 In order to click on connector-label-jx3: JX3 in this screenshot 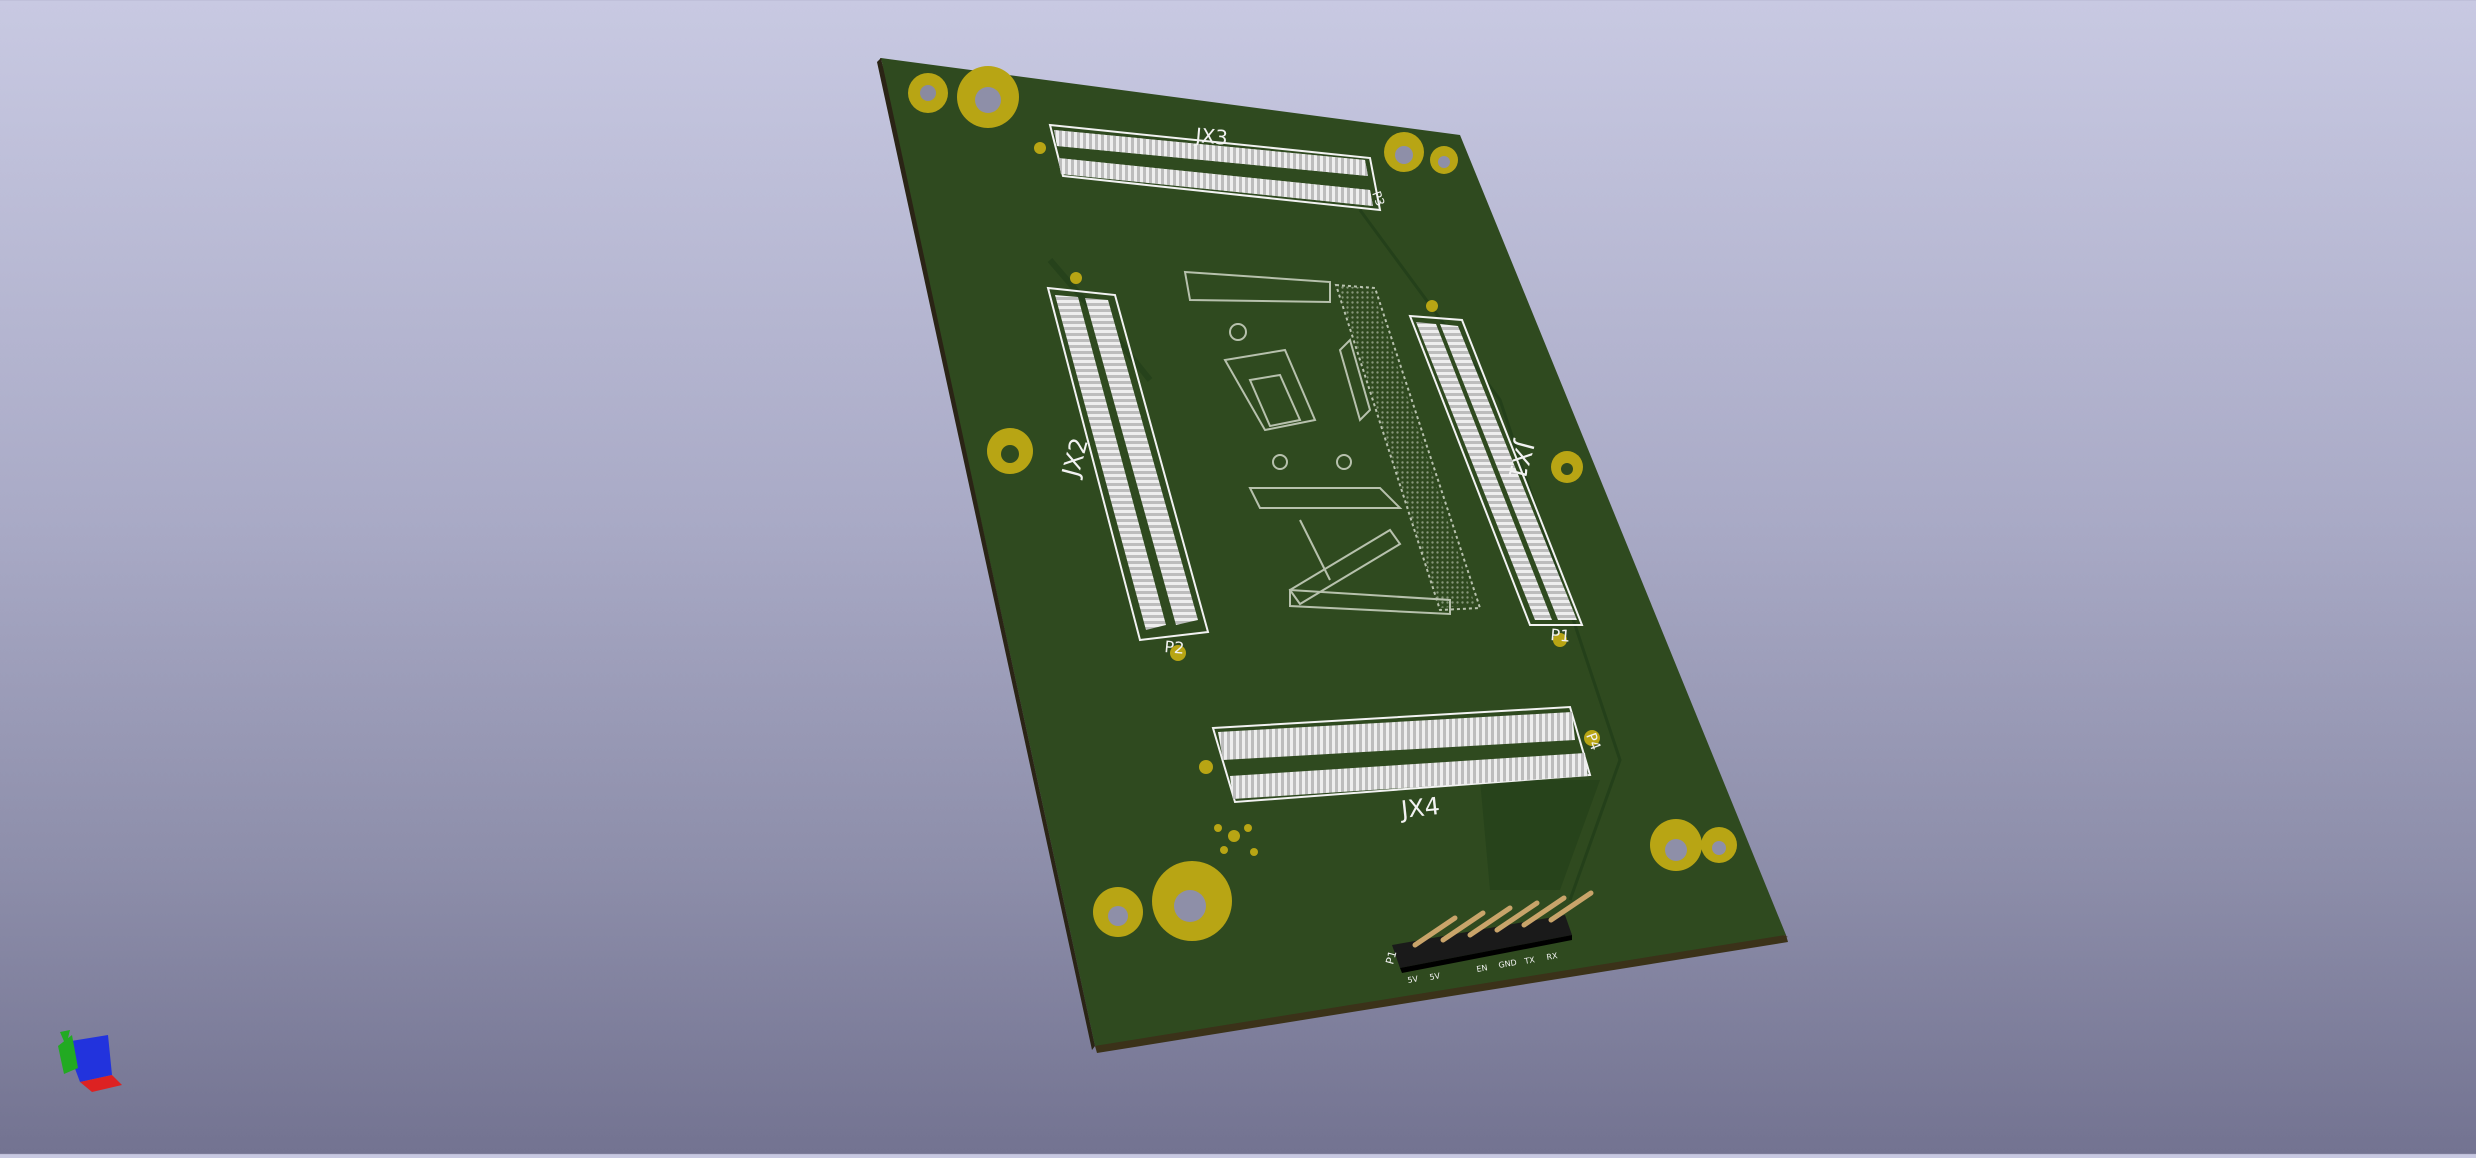, I will do `click(1211, 136)`.